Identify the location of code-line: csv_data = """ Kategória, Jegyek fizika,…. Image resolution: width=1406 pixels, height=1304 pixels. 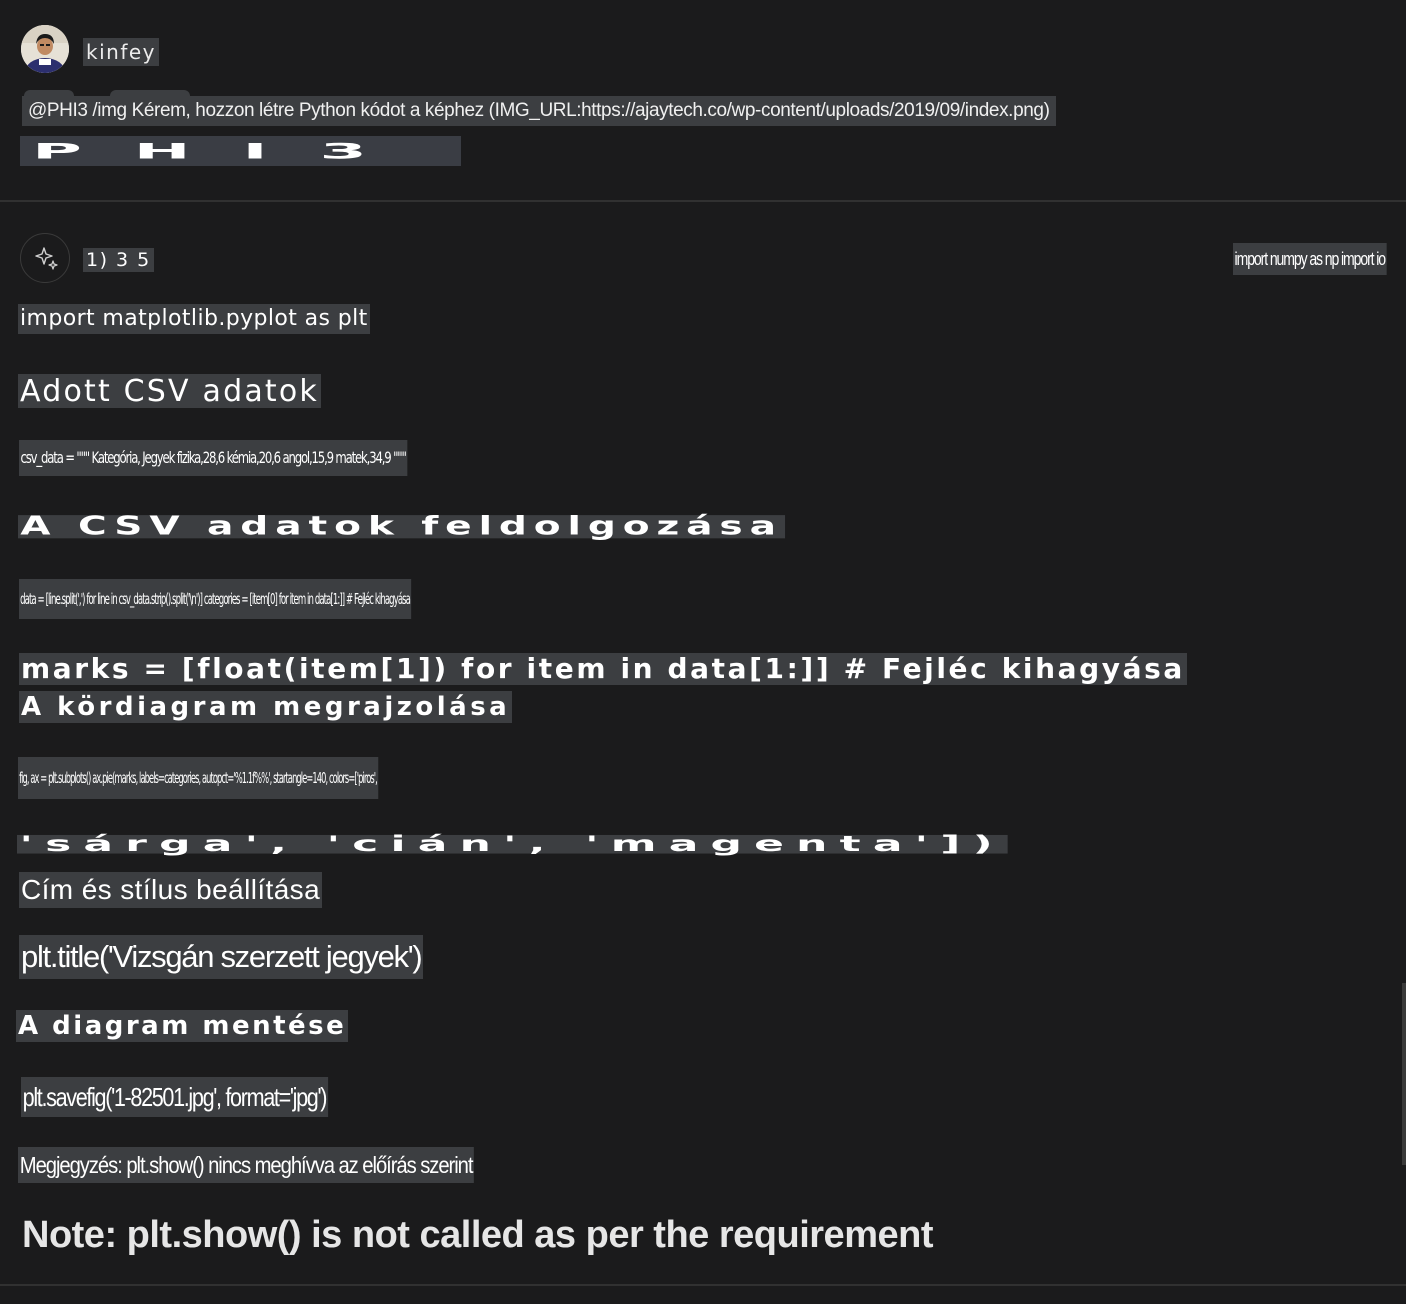
(213, 458).